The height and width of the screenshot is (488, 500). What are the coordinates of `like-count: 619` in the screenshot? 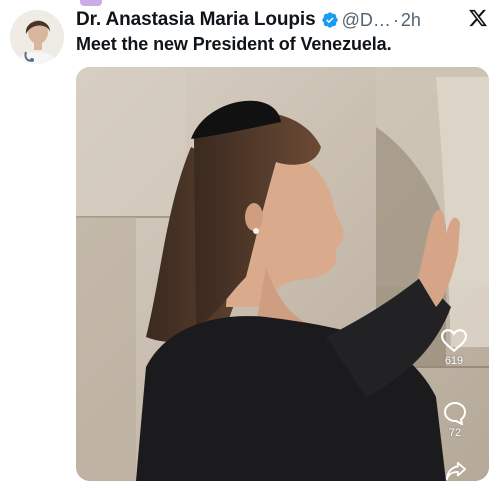 It's located at (454, 361).